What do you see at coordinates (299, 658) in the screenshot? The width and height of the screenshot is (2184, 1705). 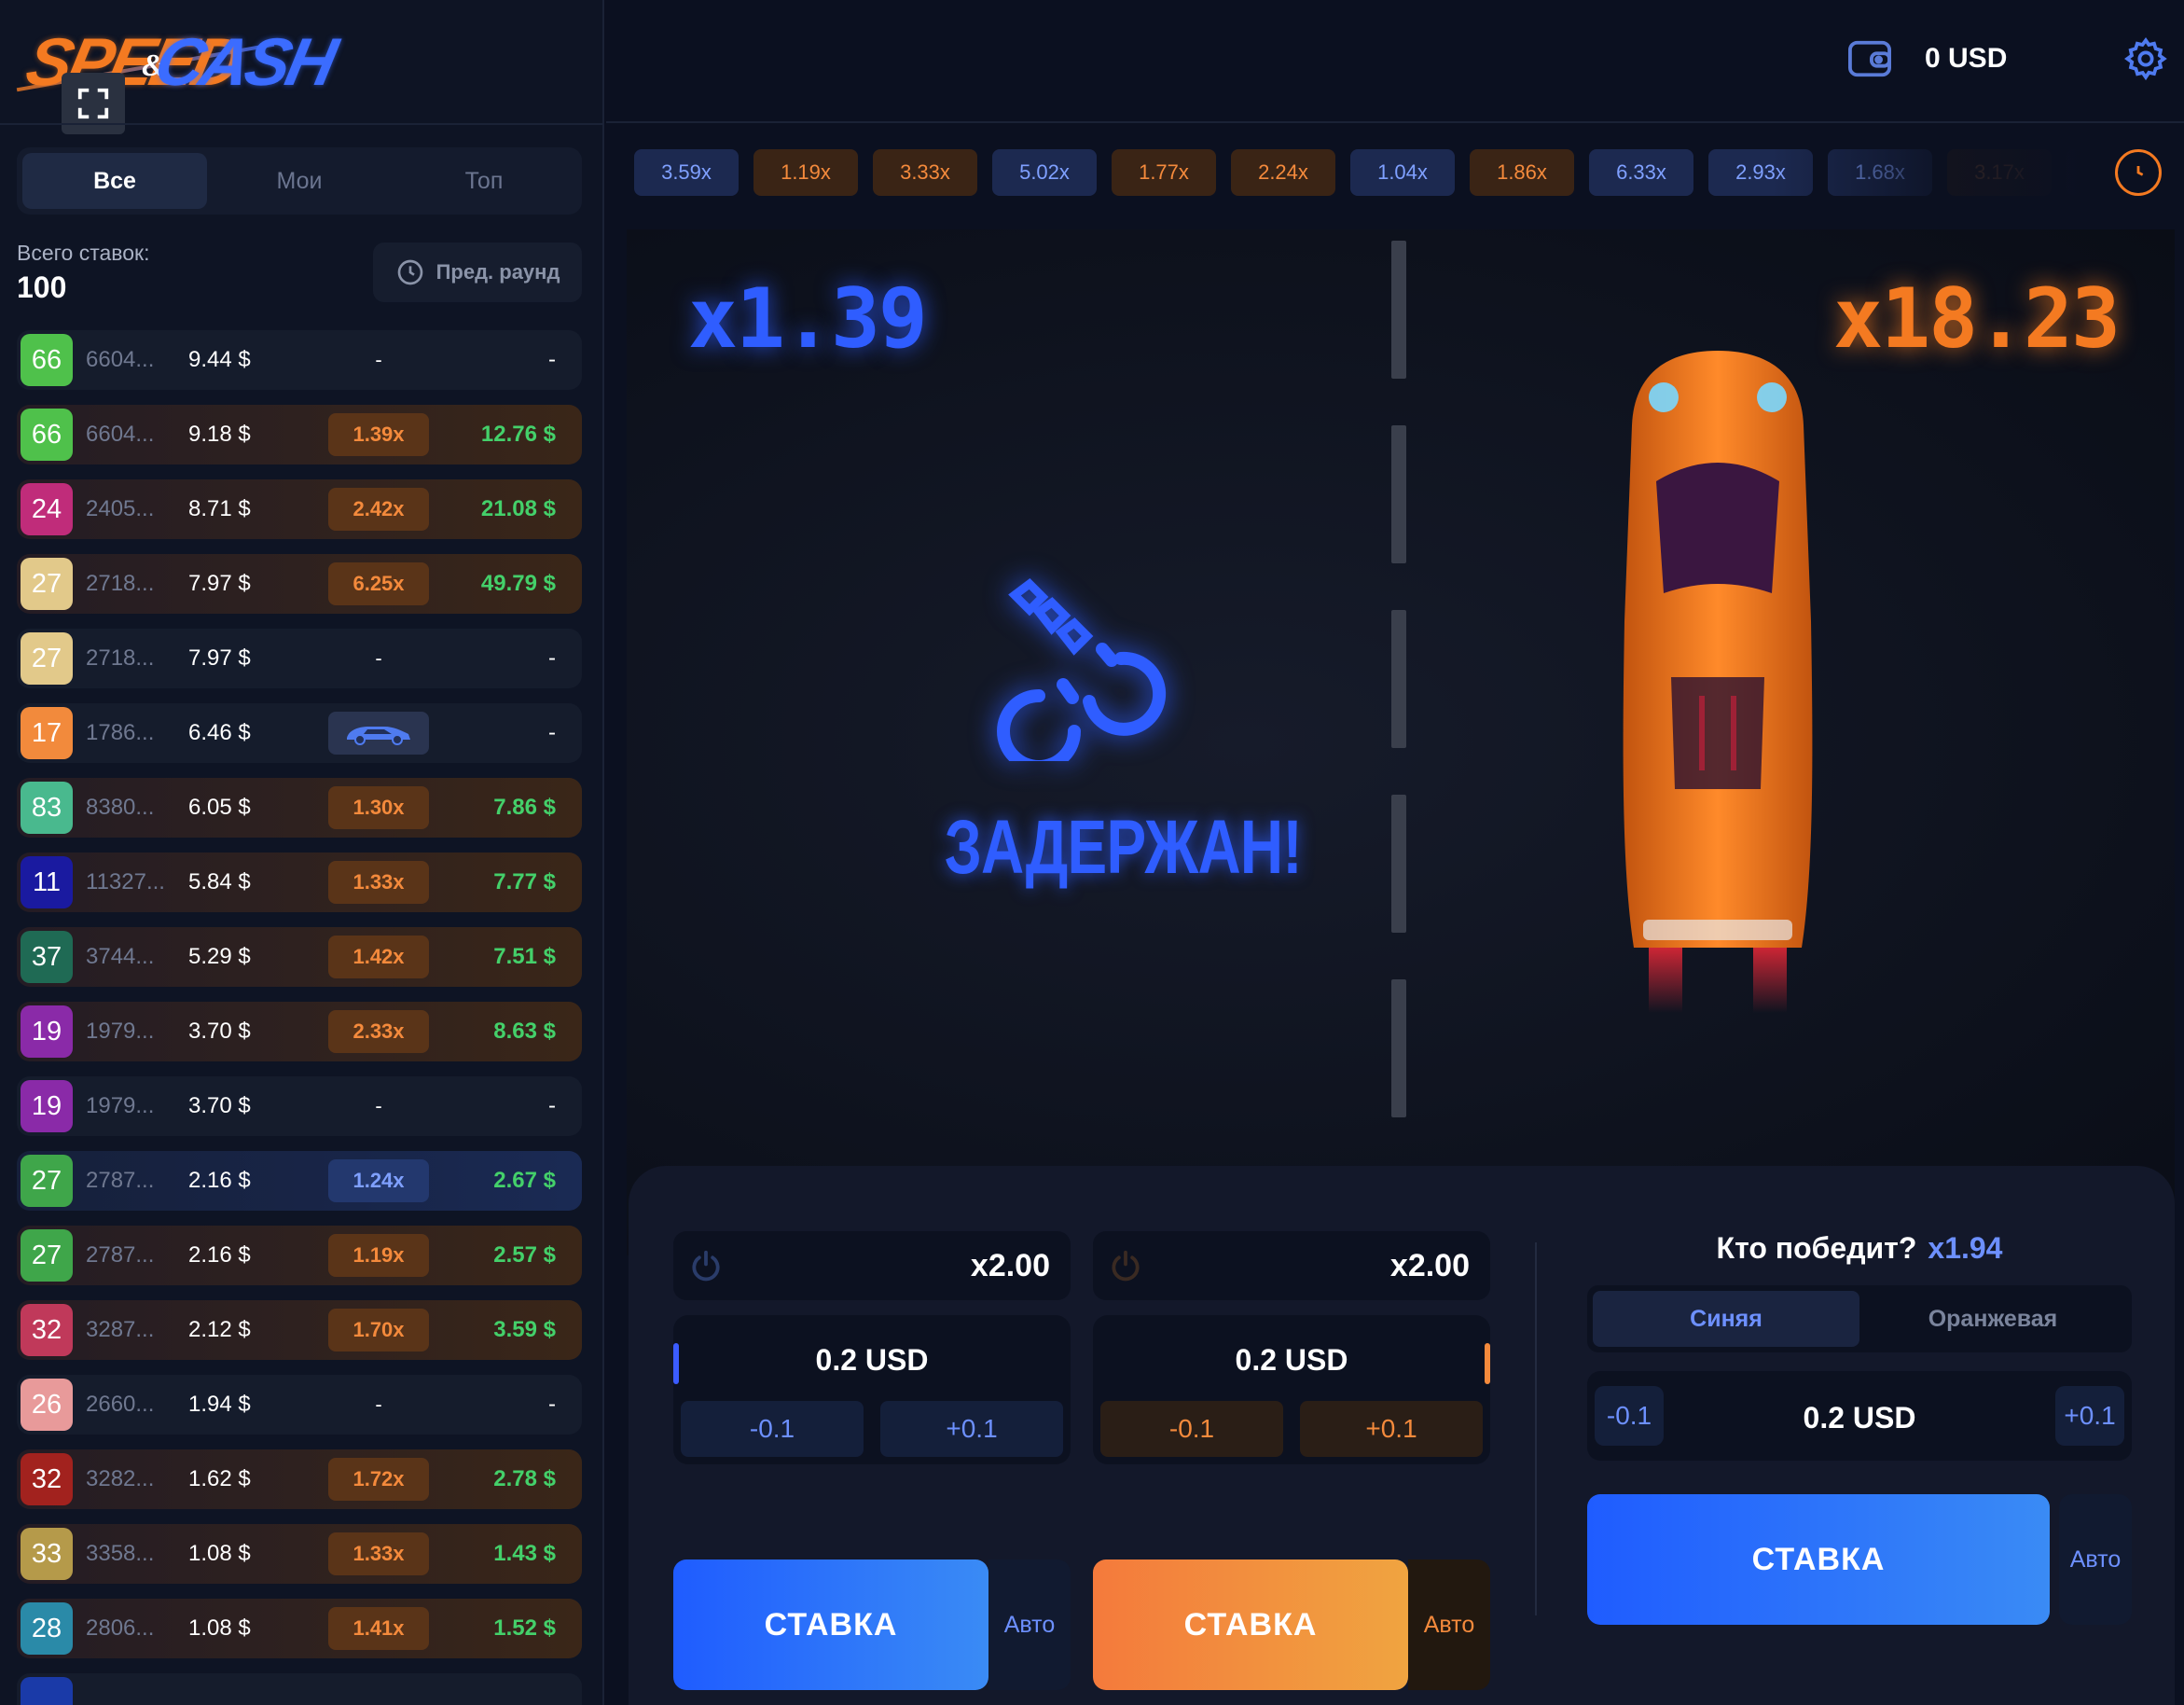 I see `bet-row: 27 2718... 7.97 $ - -` at bounding box center [299, 658].